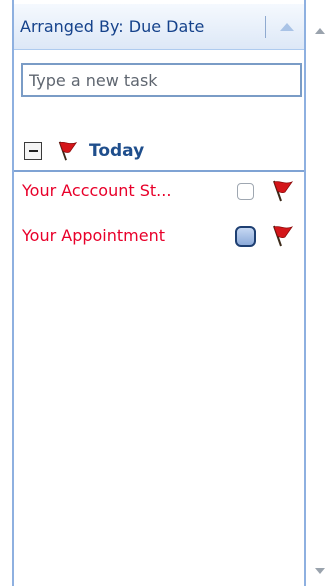  Describe the element at coordinates (320, 293) in the screenshot. I see `vertical-scrollbar` at that location.